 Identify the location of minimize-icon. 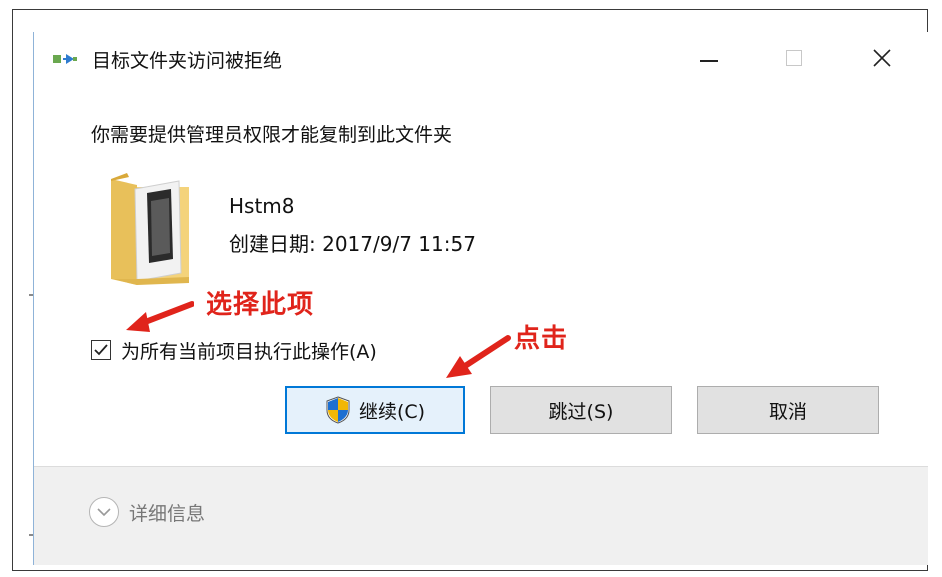
(709, 61).